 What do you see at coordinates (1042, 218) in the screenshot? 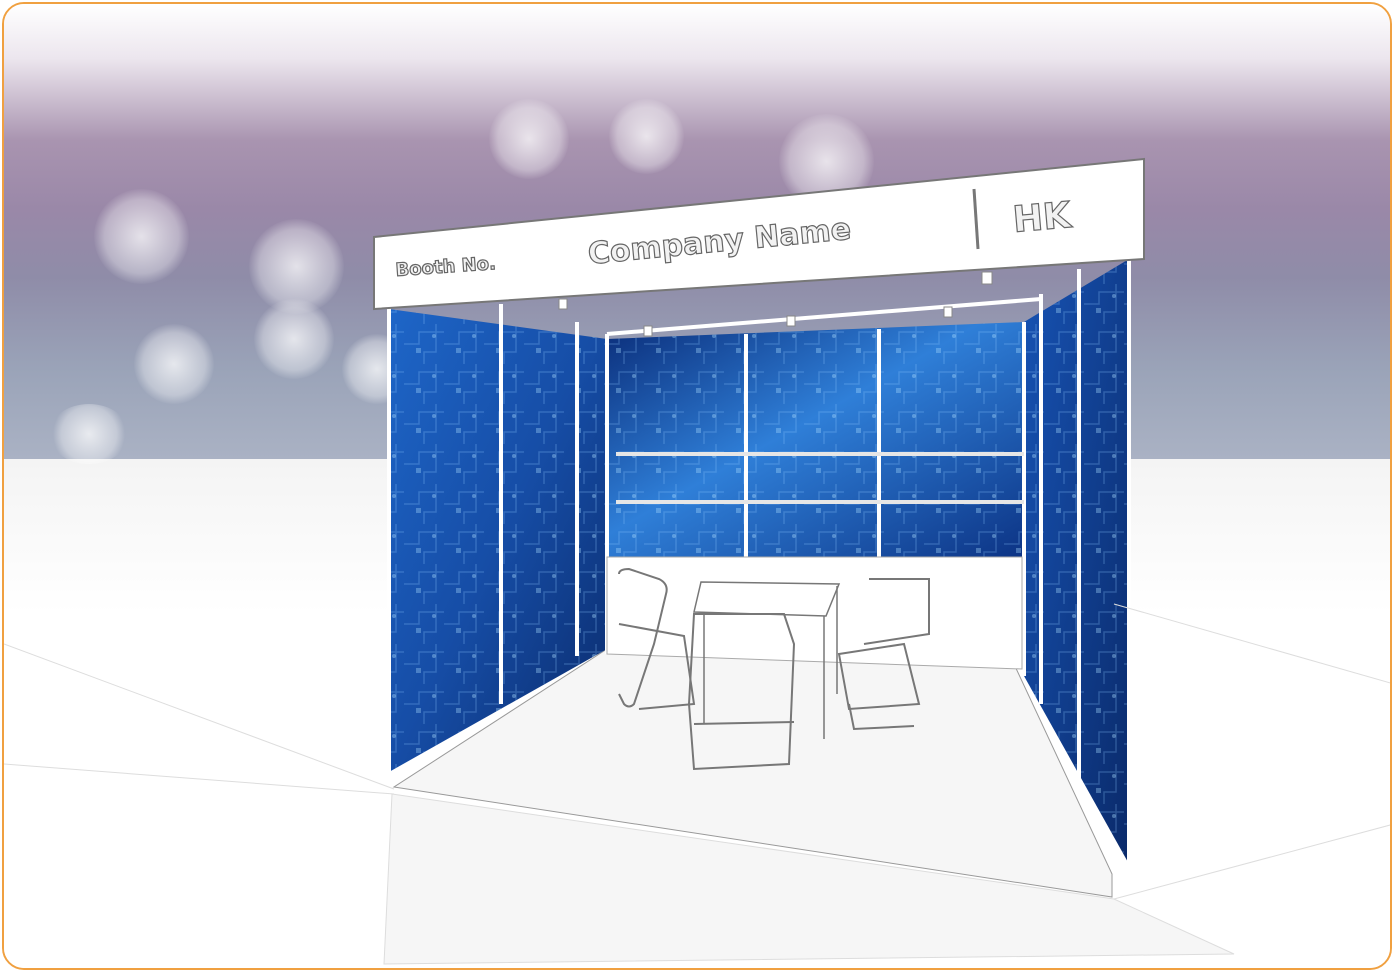
I see `region-label: HK` at bounding box center [1042, 218].